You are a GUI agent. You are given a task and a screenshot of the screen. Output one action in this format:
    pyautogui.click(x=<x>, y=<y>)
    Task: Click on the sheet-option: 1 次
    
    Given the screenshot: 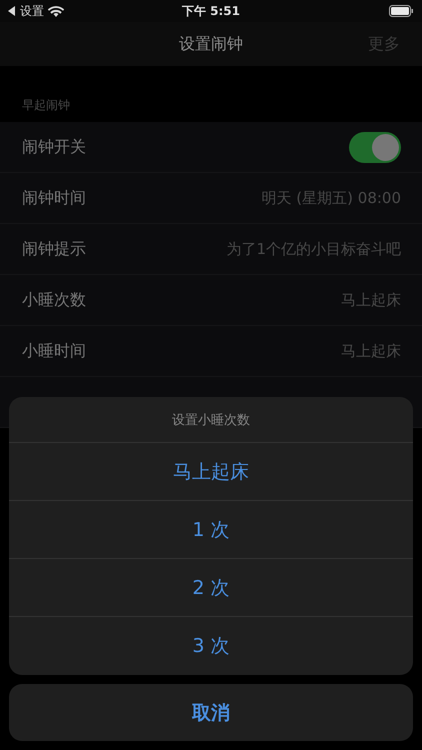 What is the action you would take?
    pyautogui.click(x=211, y=530)
    